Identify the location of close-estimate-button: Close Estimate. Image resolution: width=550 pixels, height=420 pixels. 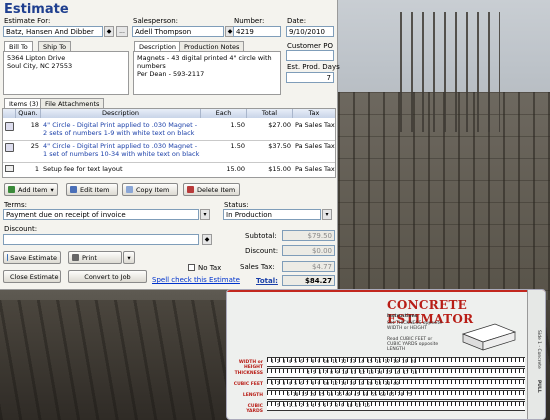
(32, 276).